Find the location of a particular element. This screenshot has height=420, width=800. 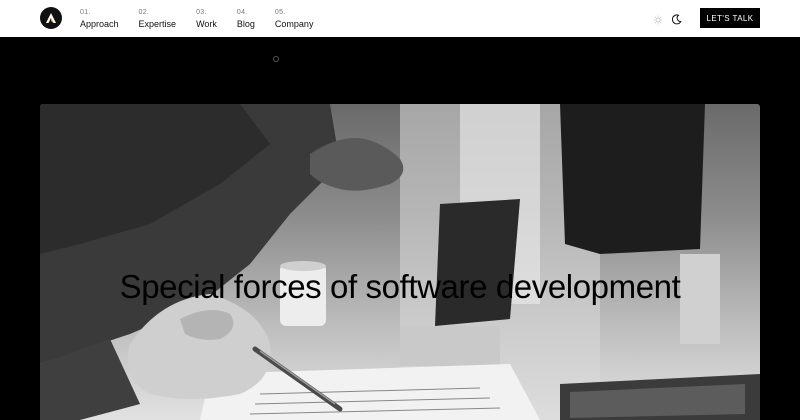

nav-item-company: 05. Company is located at coordinates (294, 19).